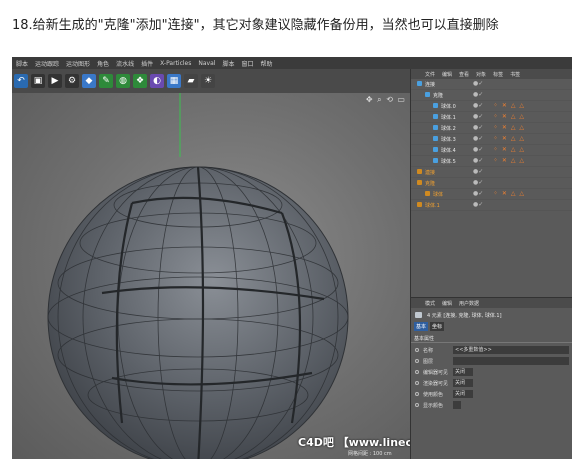 The width and height of the screenshot is (574, 462). What do you see at coordinates (140, 81) in the screenshot?
I see `cloner-icon: ❖` at bounding box center [140, 81].